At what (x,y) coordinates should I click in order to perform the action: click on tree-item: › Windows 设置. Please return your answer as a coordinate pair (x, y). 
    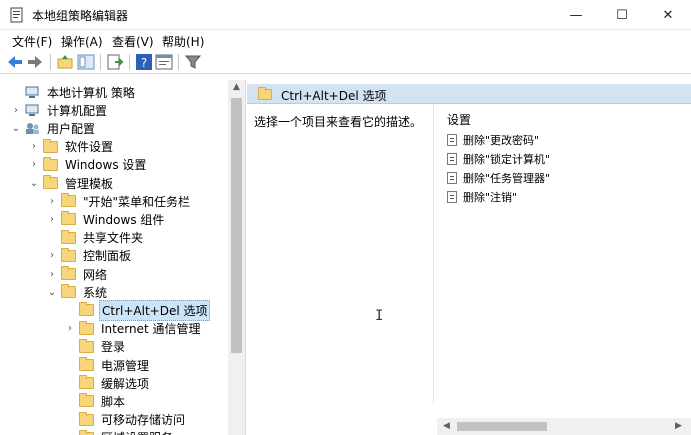
    Looking at the image, I should click on (88, 165).